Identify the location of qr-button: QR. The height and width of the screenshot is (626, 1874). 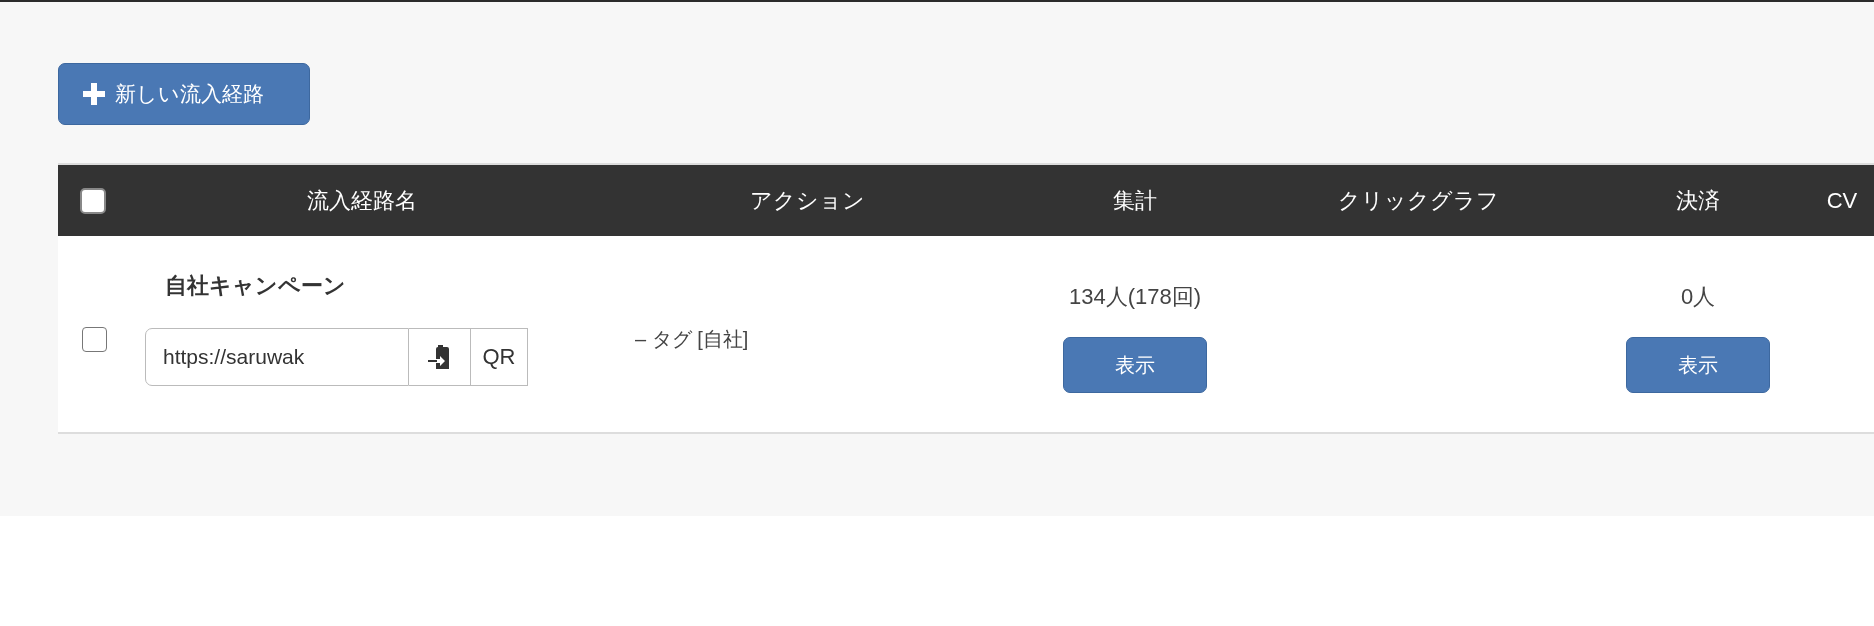
(499, 356).